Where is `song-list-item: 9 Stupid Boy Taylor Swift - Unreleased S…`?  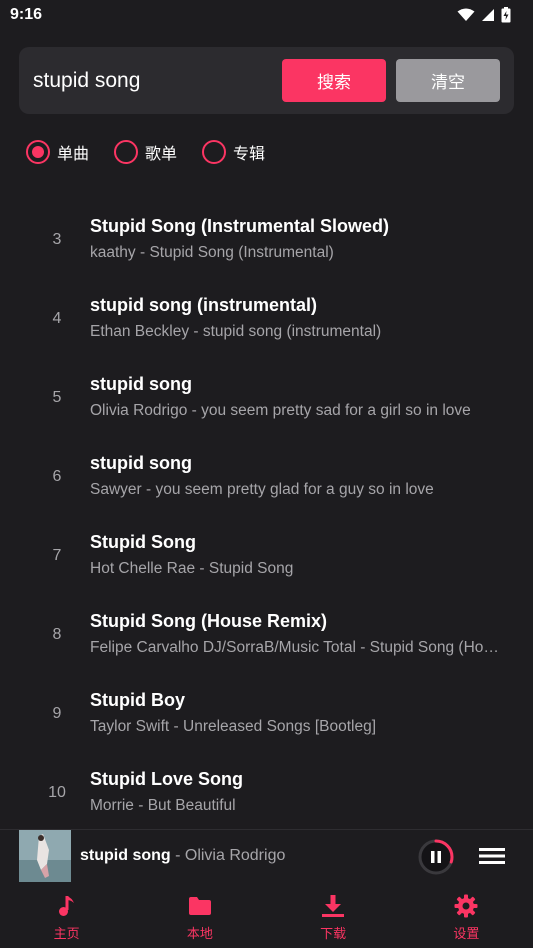
song-list-item: 9 Stupid Boy Taylor Swift - Unreleased S… is located at coordinates (266, 713).